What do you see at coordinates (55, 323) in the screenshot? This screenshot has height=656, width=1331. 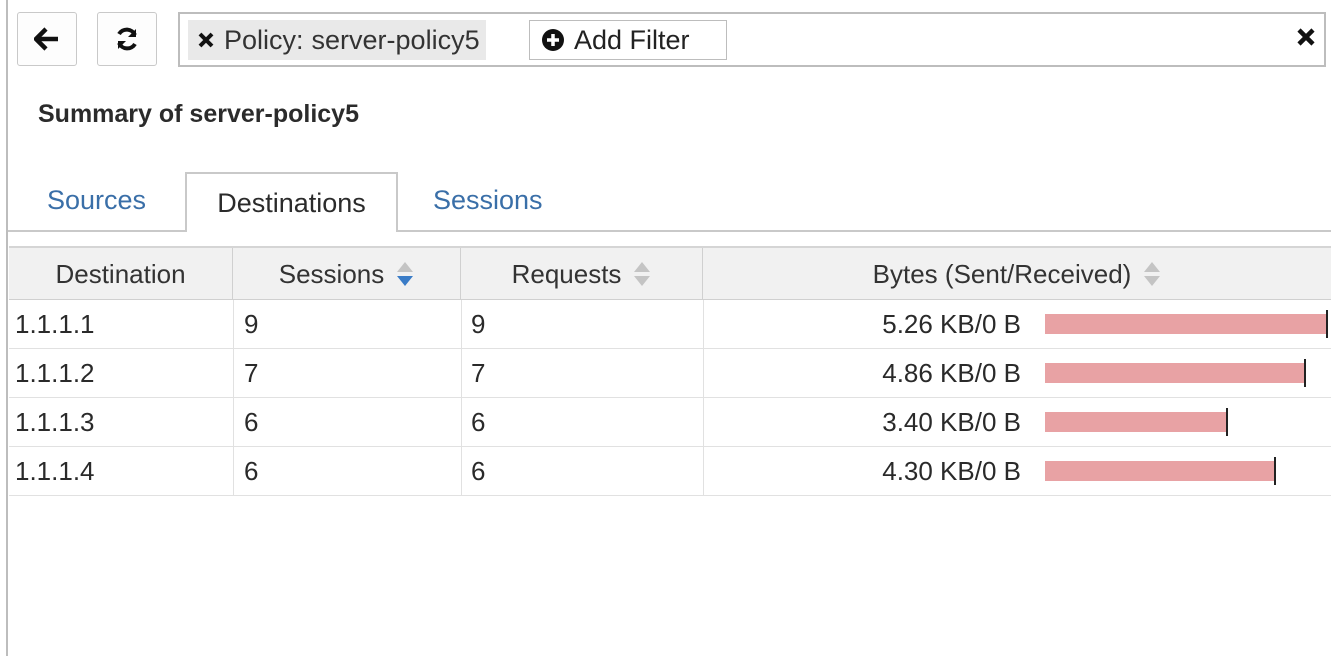 I see `cell-destination: 1.1.1.1` at bounding box center [55, 323].